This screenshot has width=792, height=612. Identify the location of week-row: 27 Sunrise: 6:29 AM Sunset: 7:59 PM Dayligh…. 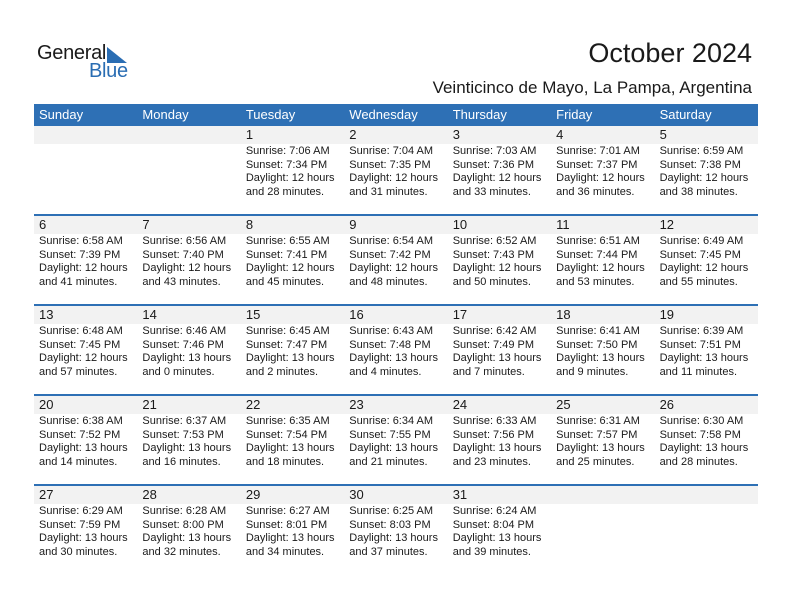
(396, 529).